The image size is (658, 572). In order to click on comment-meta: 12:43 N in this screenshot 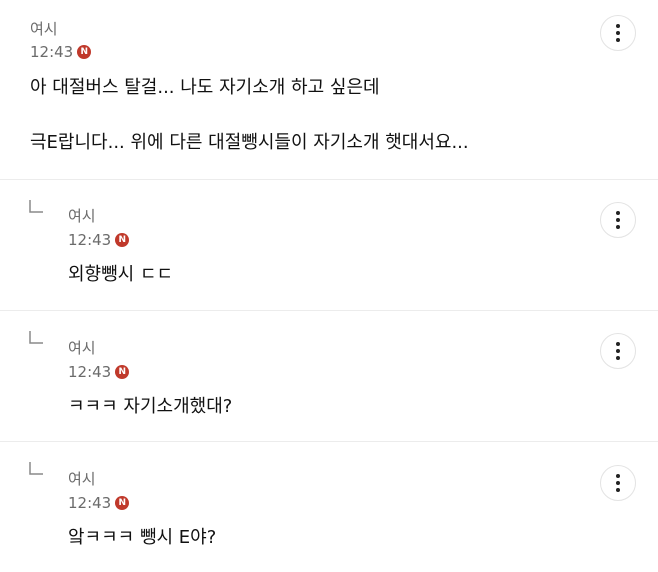, I will do `click(61, 52)`.